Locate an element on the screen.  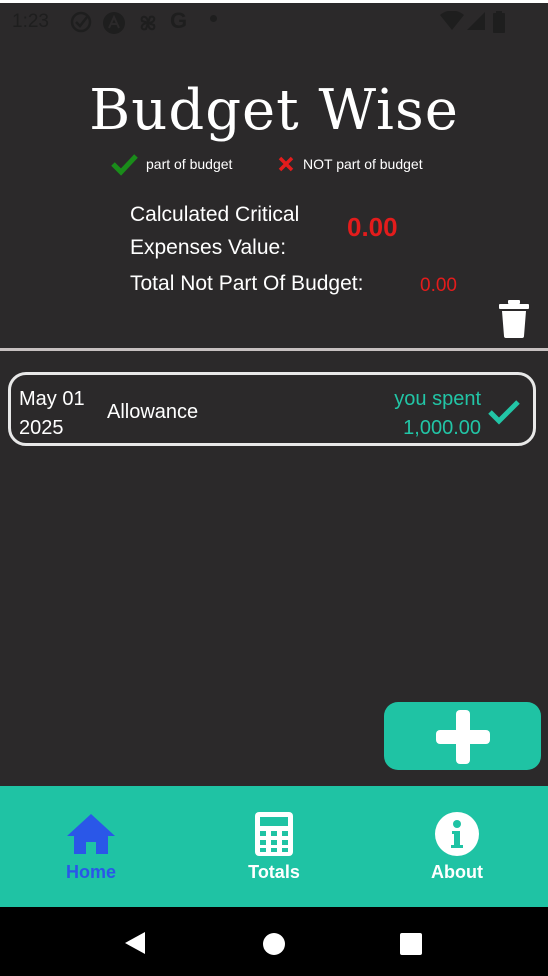
battery-icon is located at coordinates (499, 22).